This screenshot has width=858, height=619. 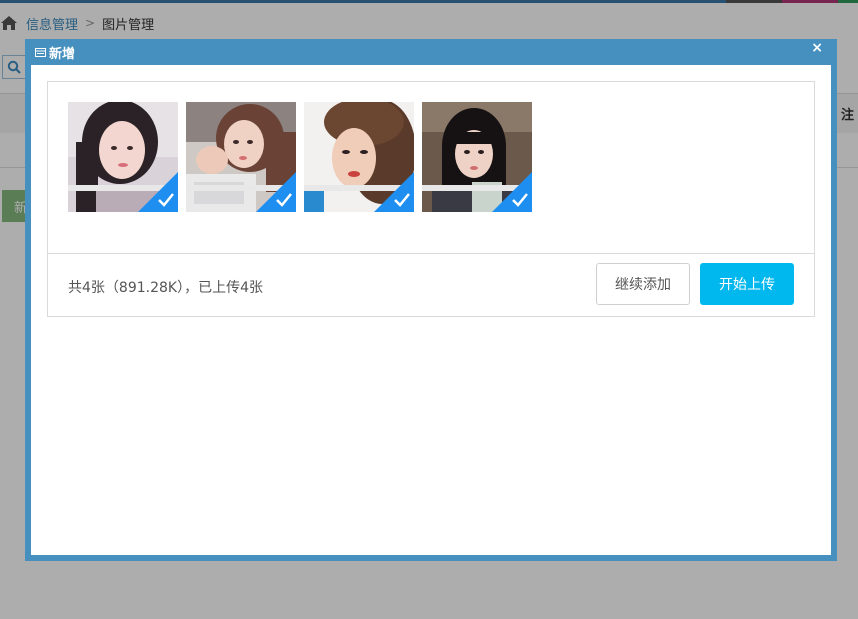 I want to click on close-button: ×, so click(x=817, y=48).